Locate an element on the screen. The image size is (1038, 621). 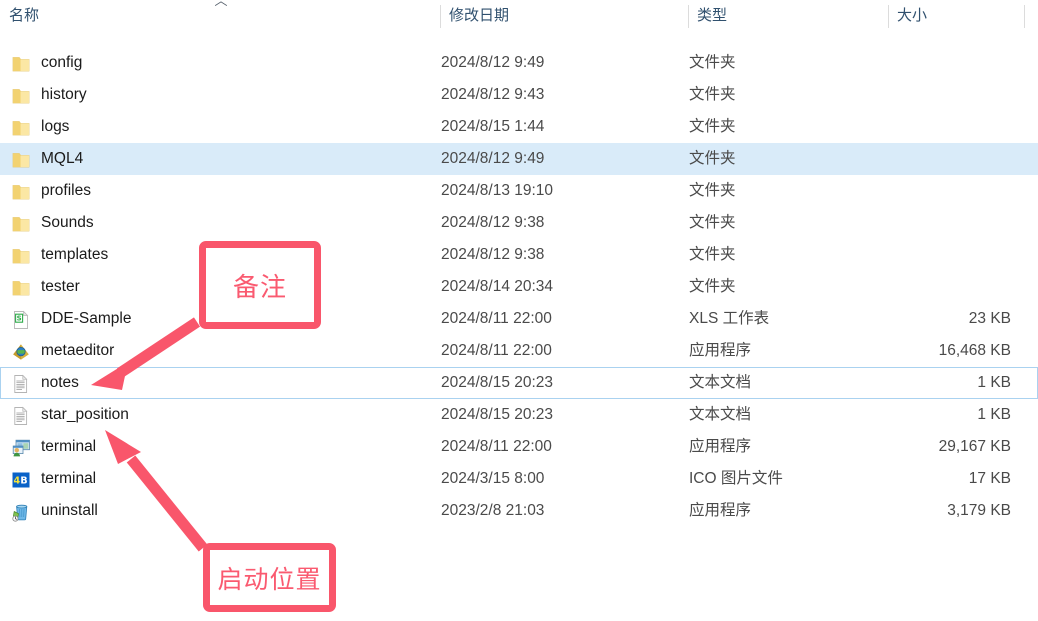
file-row: uninstall 2023/2/8 21:03 应用程序 3,179 KB is located at coordinates (519, 511).